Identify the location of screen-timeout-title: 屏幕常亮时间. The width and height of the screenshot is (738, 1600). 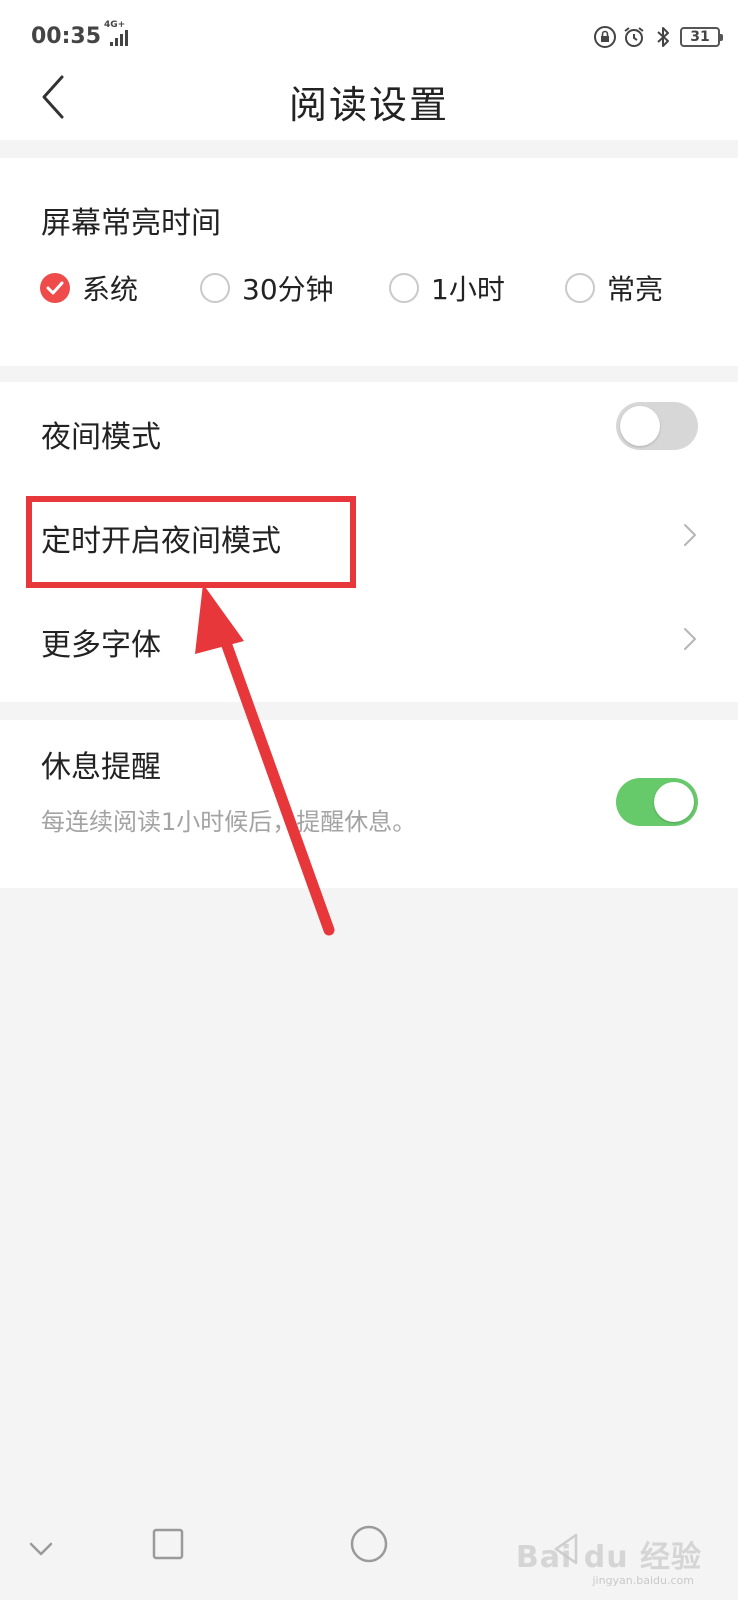
(131, 223).